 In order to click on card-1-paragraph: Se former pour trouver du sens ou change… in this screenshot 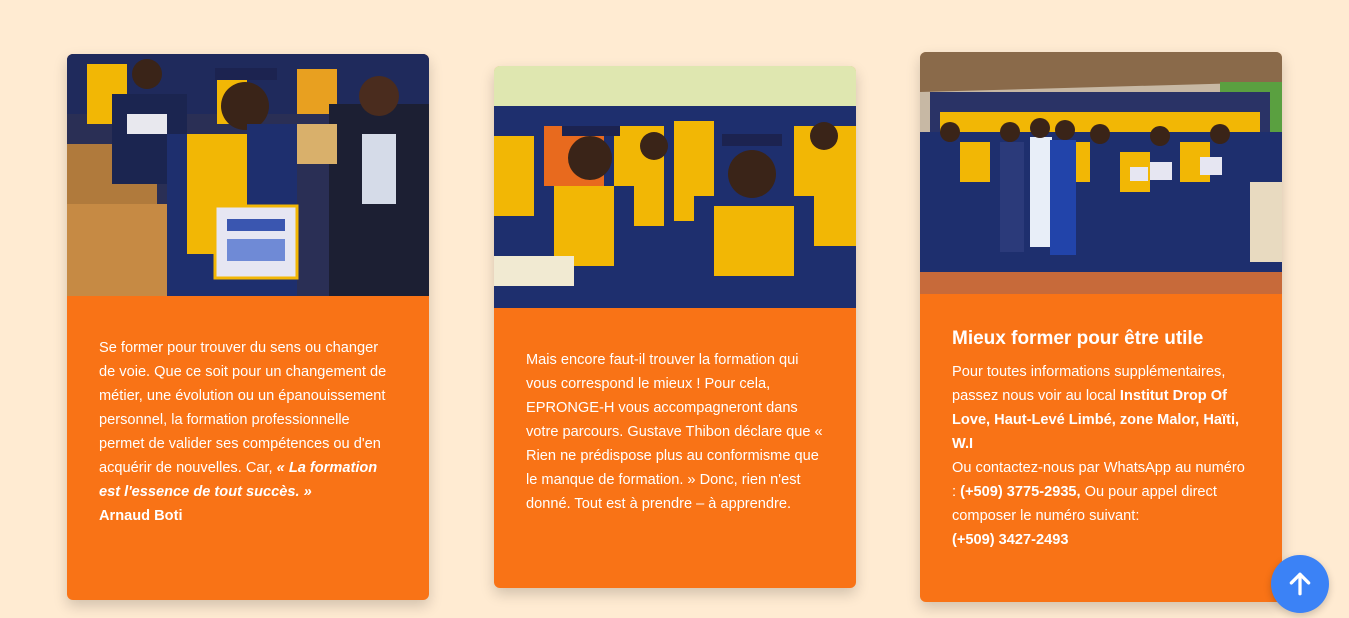, I will do `click(243, 408)`.